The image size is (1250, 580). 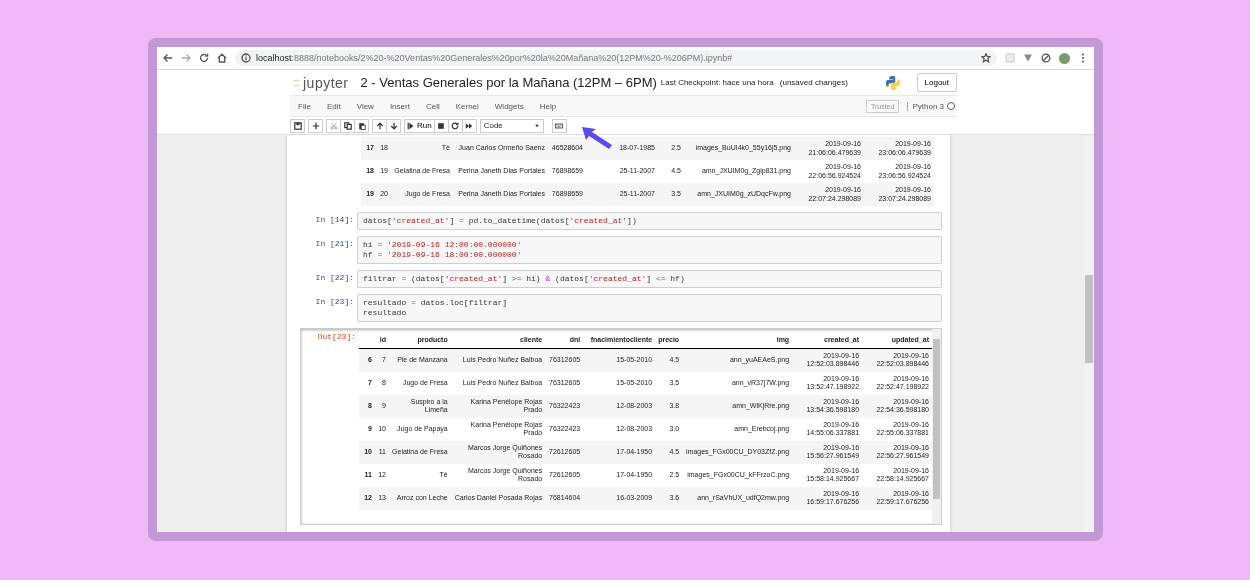 I want to click on code-cell: resultado = datos.loc[filtrar] resultado, so click(x=649, y=308).